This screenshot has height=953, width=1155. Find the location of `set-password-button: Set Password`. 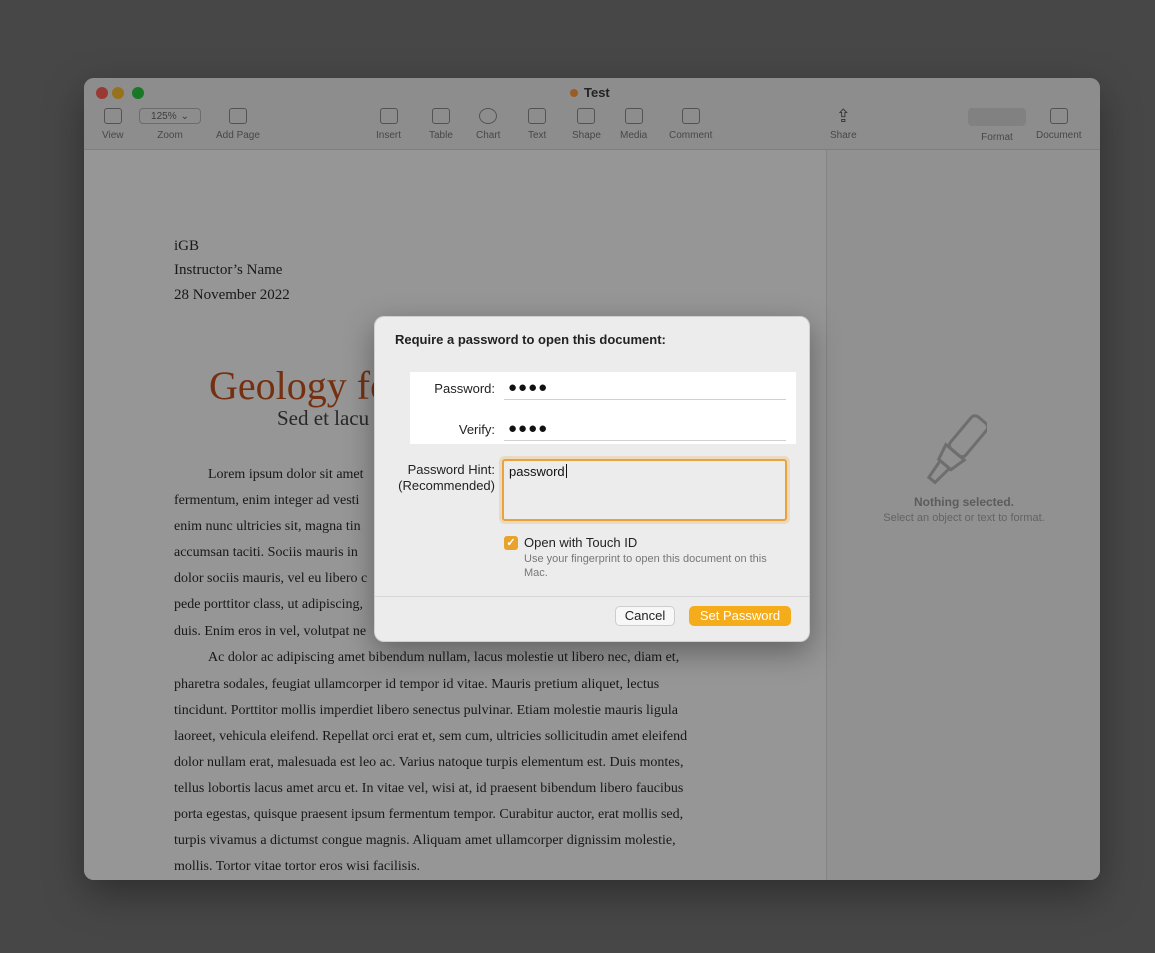

set-password-button: Set Password is located at coordinates (740, 616).